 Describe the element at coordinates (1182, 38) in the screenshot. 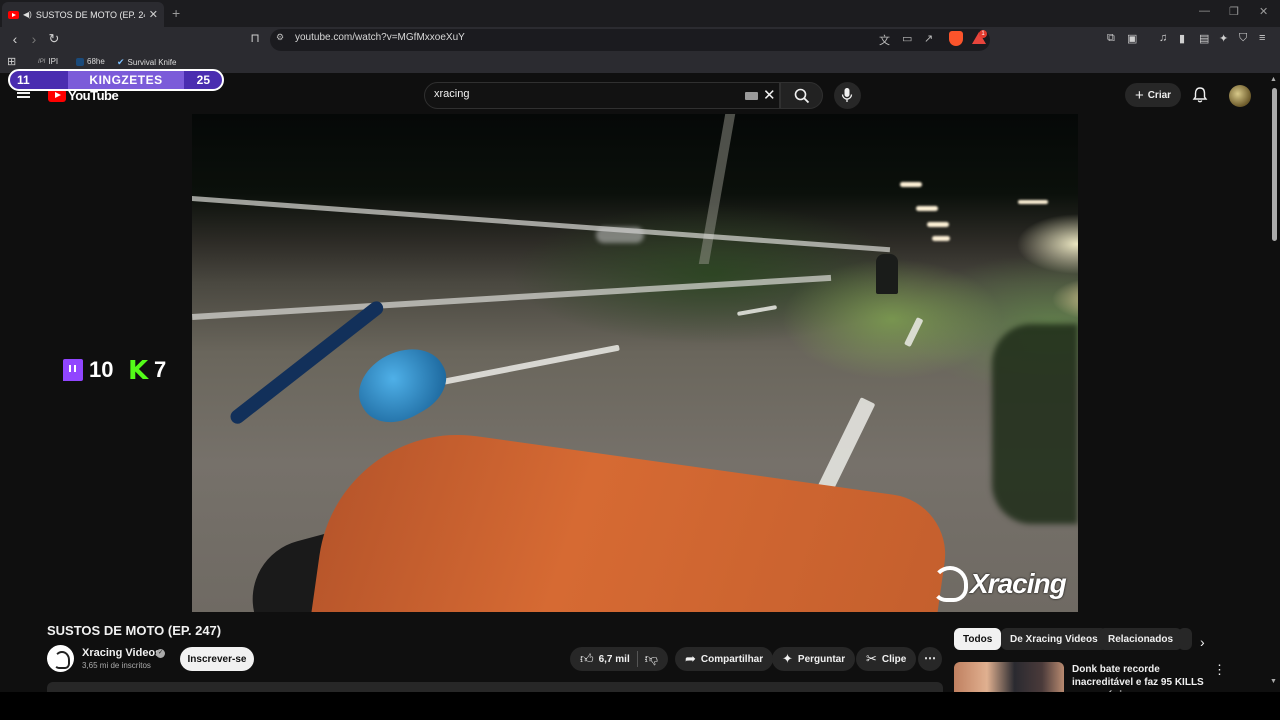

I see `sidebar-toggle-icon: ▮` at that location.